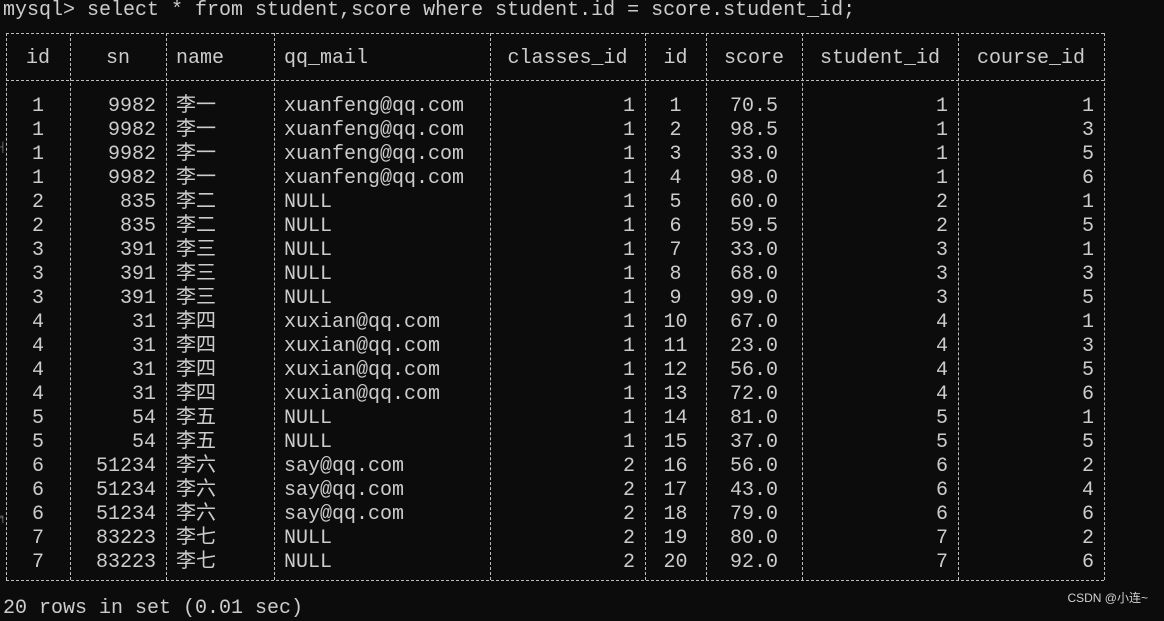 The height and width of the screenshot is (621, 1164). I want to click on table-cell: 19, so click(675, 538).